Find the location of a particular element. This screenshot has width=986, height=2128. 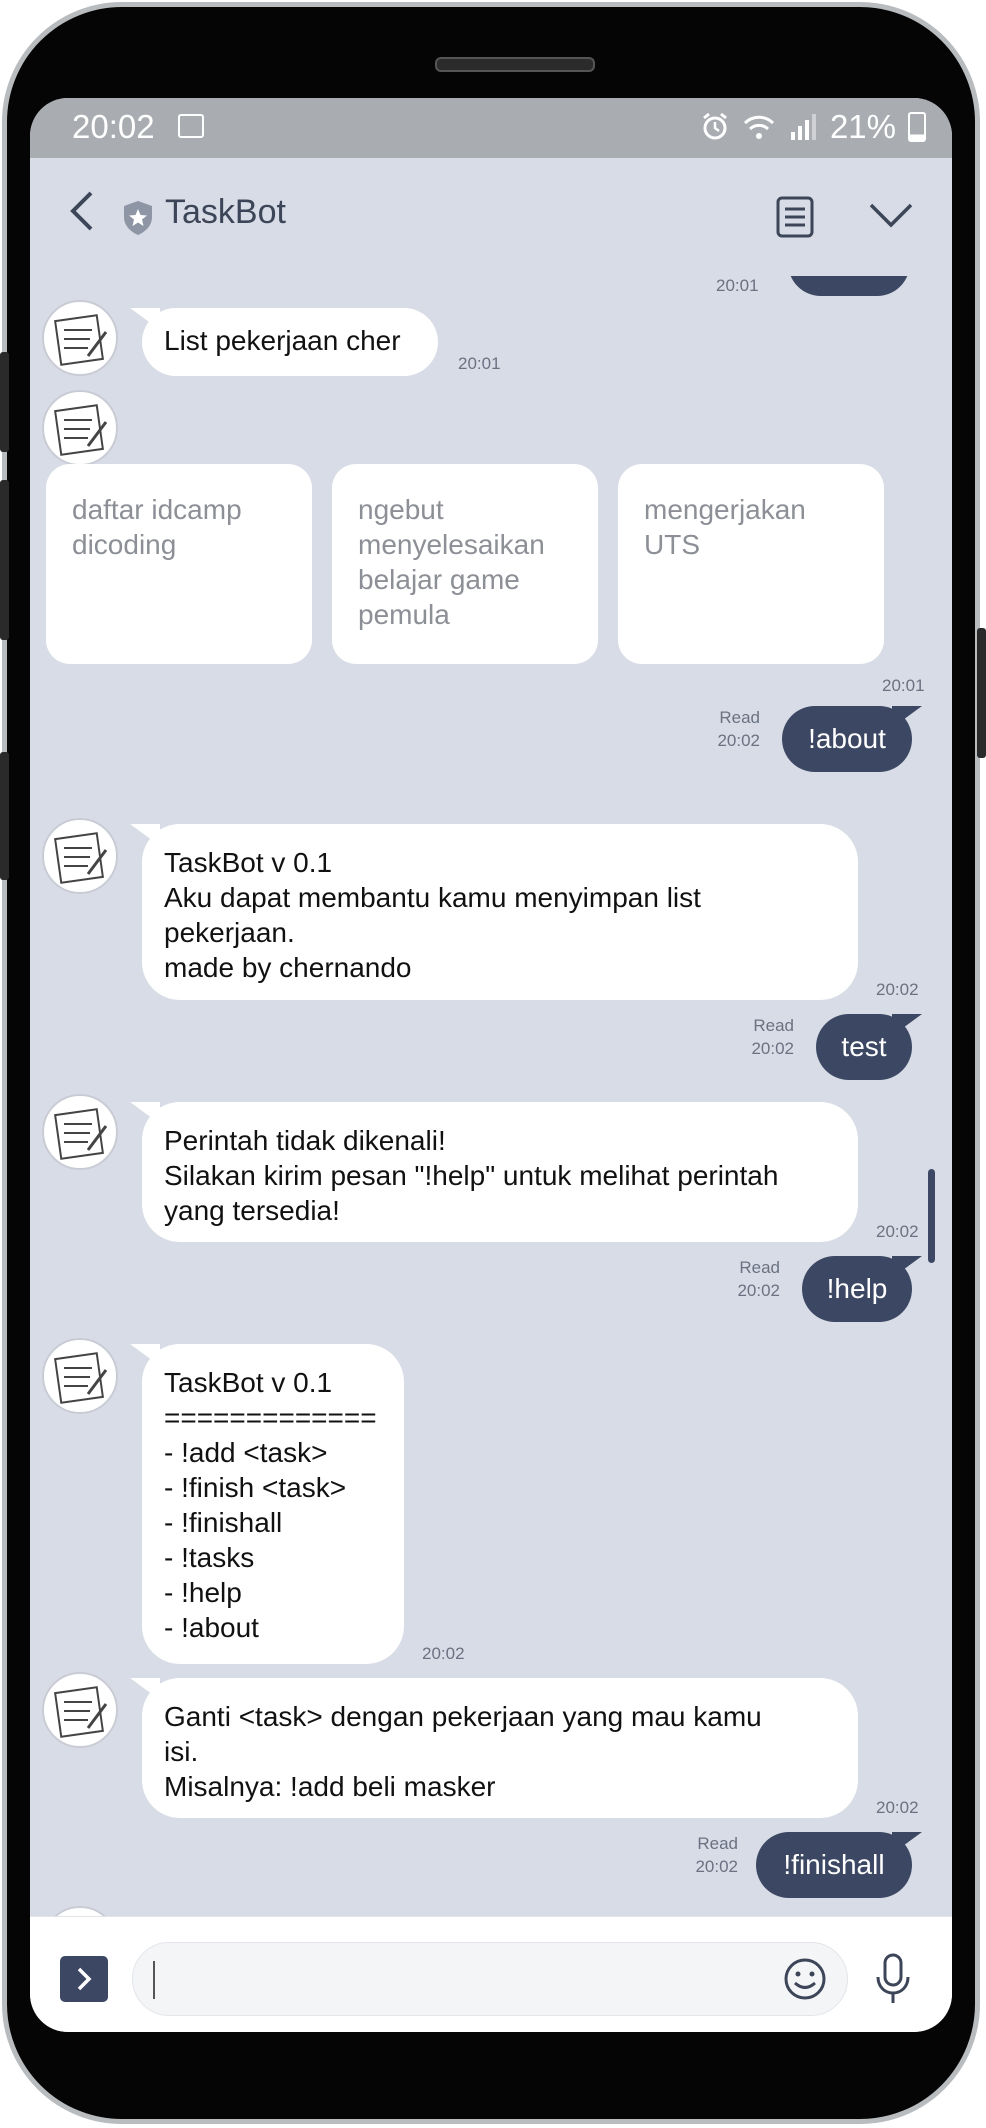

notes-icon is located at coordinates (795, 217).